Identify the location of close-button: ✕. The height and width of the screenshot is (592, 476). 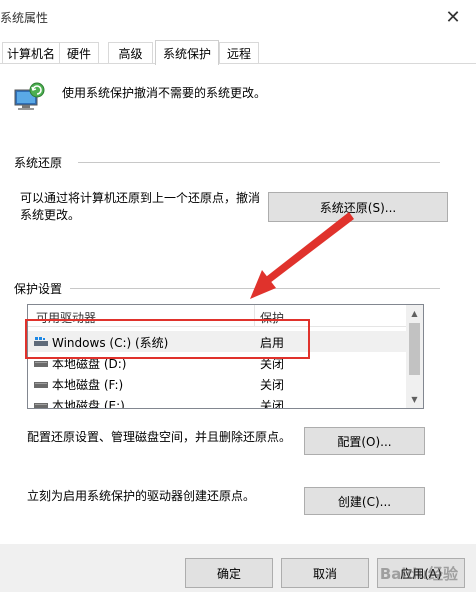
(453, 17).